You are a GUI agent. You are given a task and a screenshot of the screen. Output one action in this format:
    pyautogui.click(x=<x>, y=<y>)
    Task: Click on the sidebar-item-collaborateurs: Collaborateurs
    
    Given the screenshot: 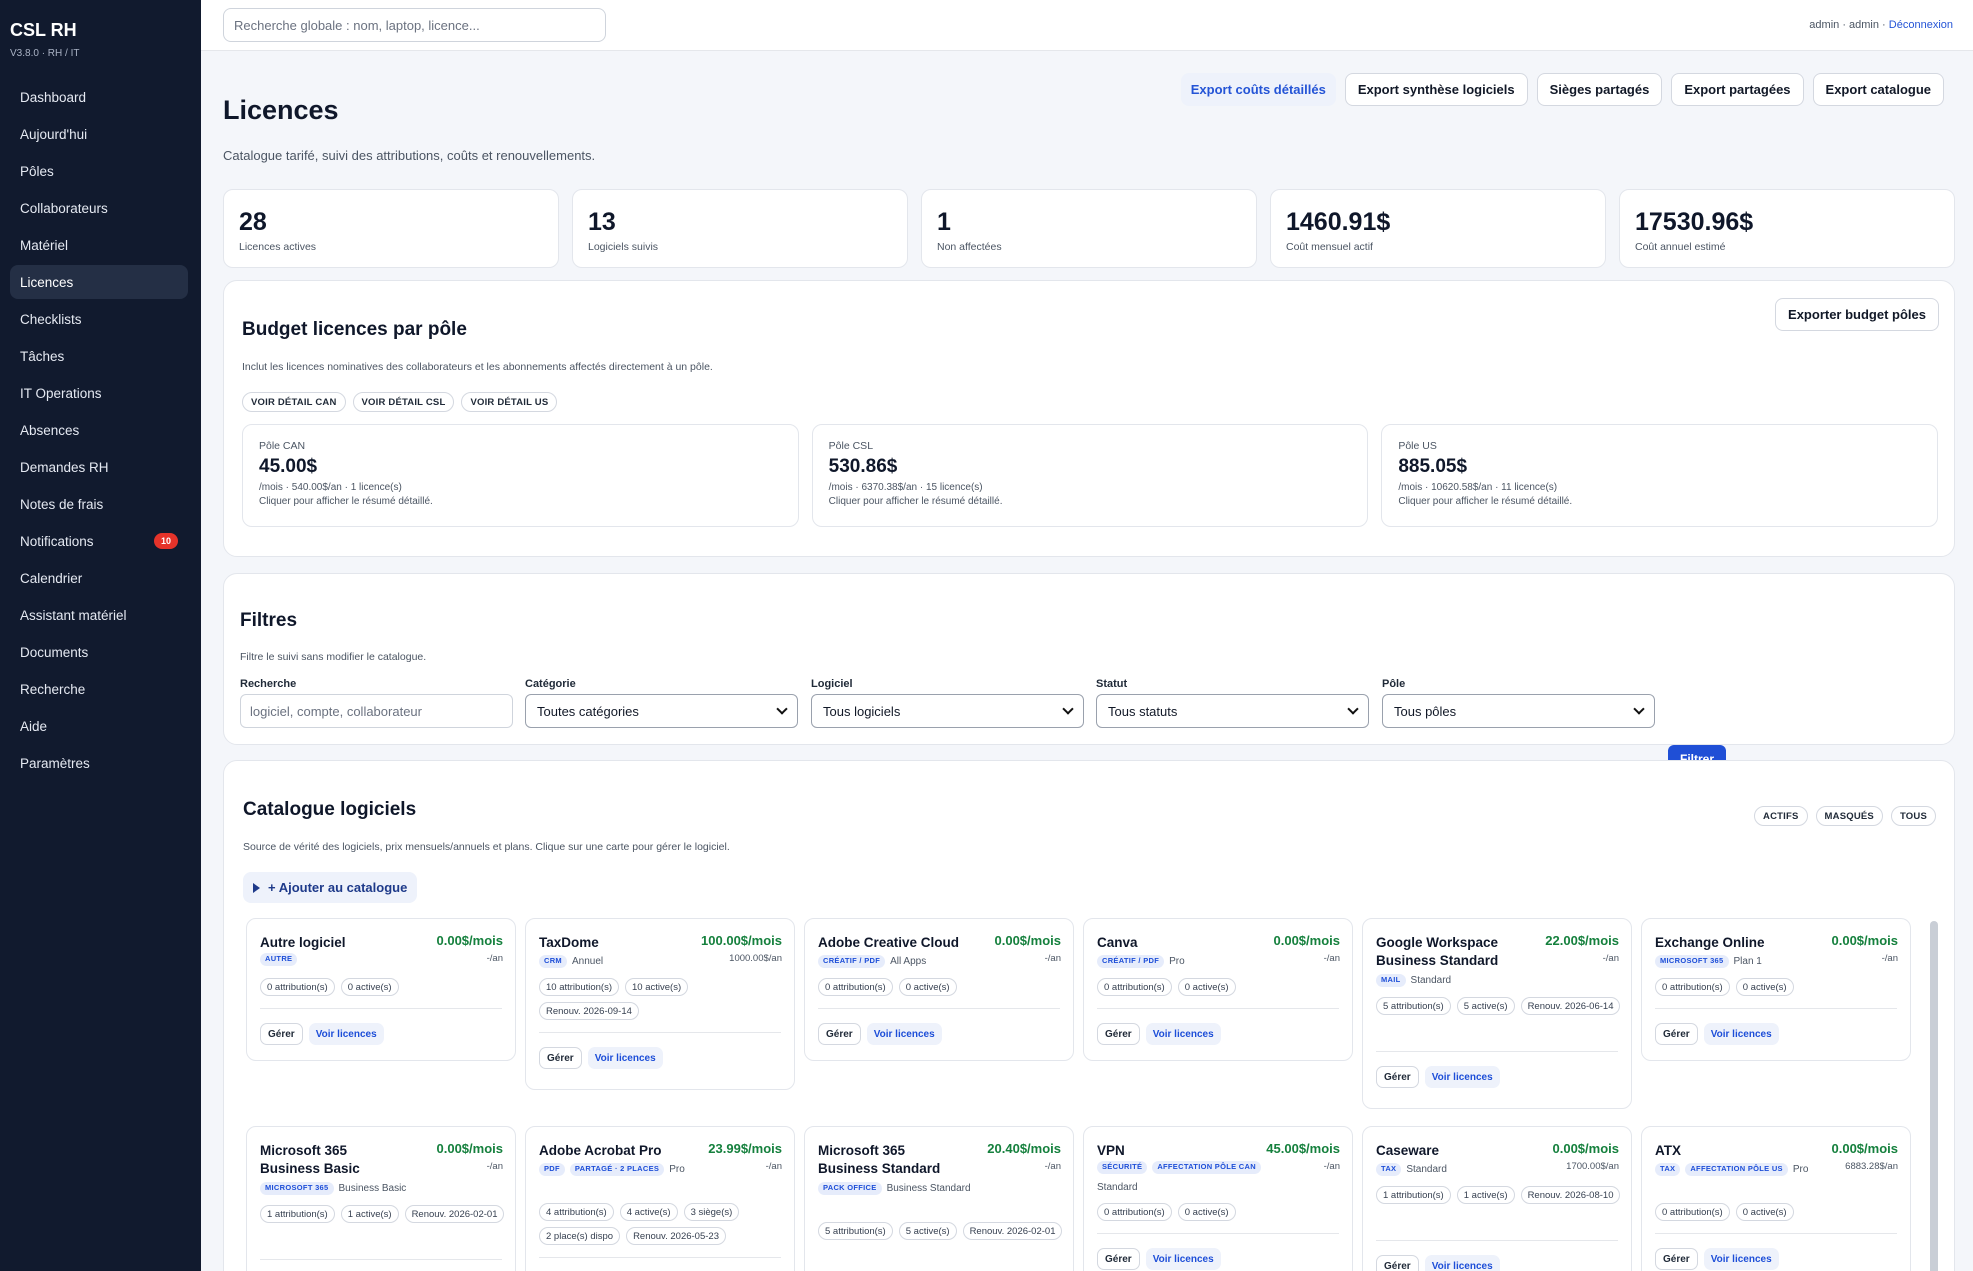 What is the action you would take?
    pyautogui.click(x=99, y=208)
    